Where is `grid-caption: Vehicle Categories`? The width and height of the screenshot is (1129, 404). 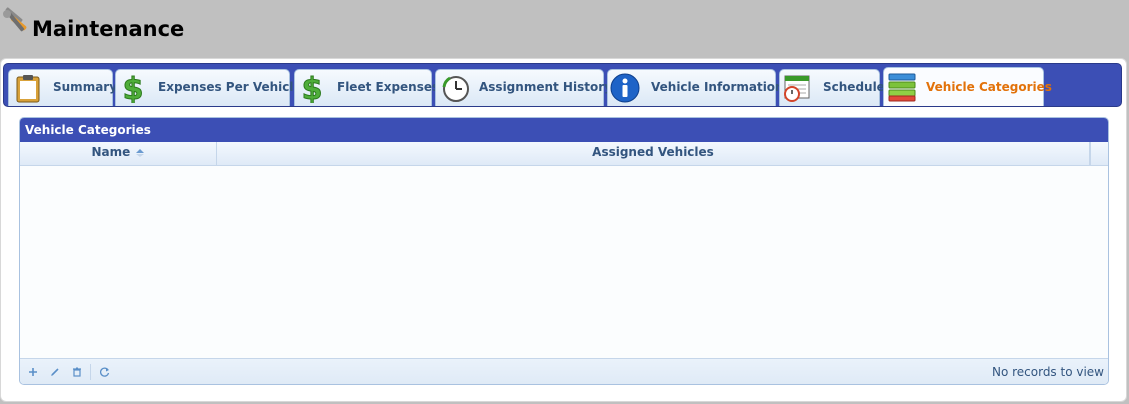
grid-caption: Vehicle Categories is located at coordinates (564, 130).